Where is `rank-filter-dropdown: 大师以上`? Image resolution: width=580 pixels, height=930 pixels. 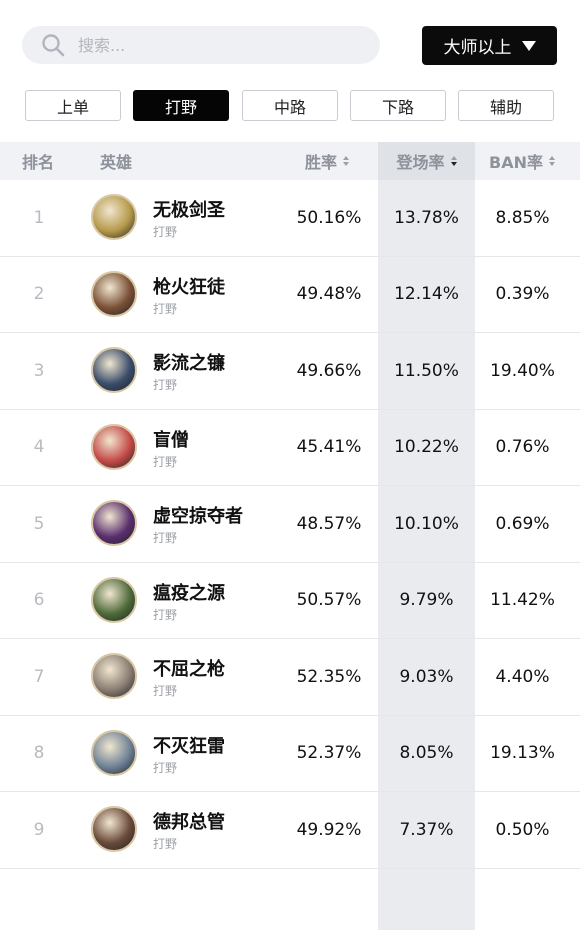 rank-filter-dropdown: 大师以上 is located at coordinates (489, 45).